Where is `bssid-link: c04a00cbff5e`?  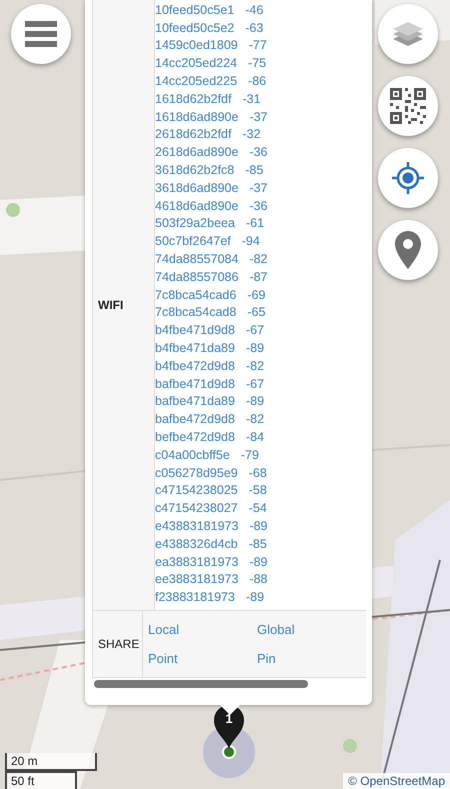
bssid-link: c04a00cbff5e is located at coordinates (192, 455).